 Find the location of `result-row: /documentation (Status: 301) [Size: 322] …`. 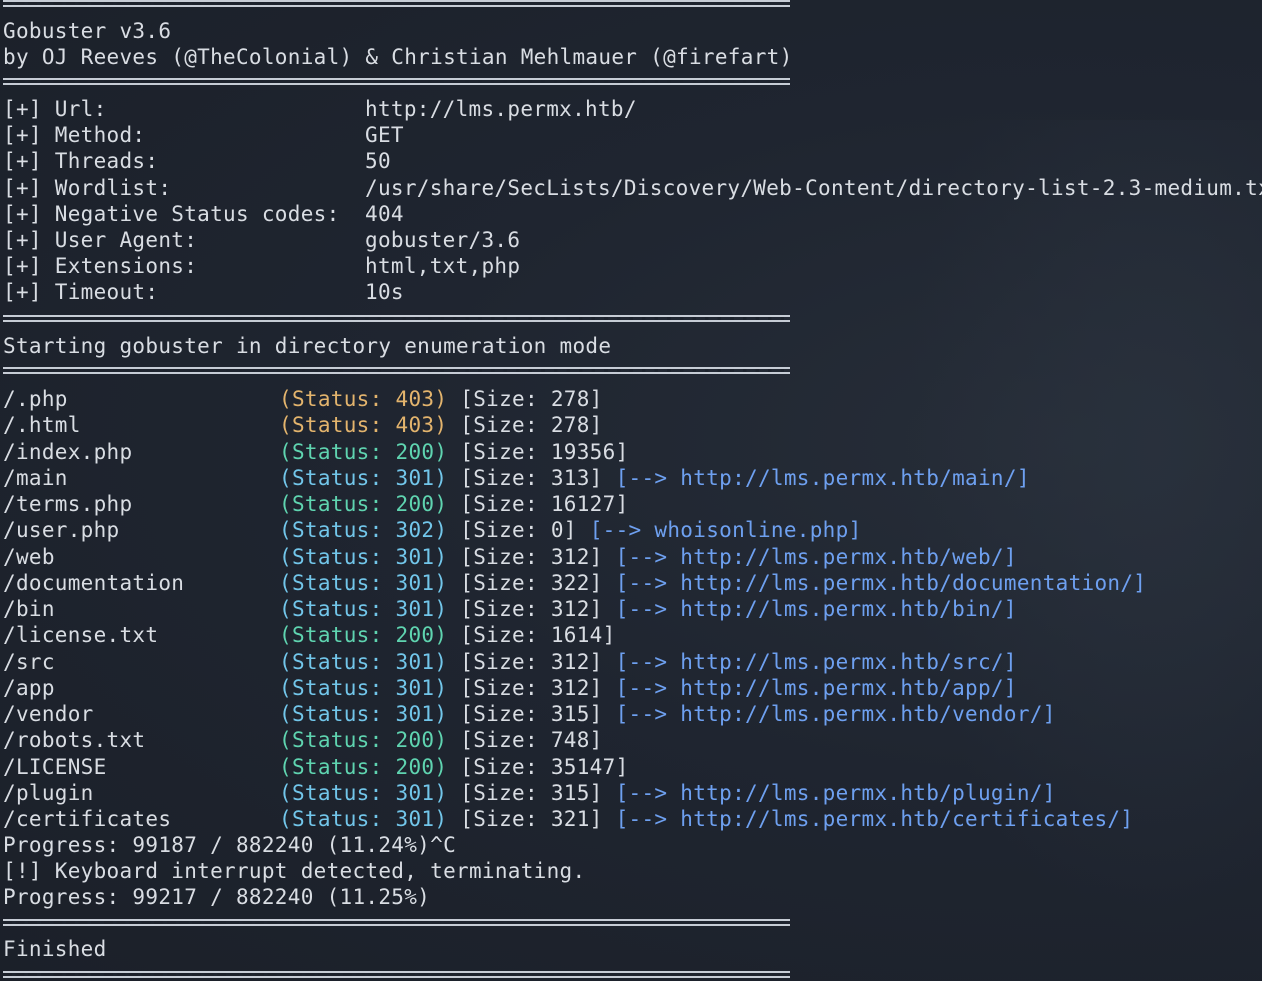

result-row: /documentation (Status: 301) [Size: 322] … is located at coordinates (632, 583).